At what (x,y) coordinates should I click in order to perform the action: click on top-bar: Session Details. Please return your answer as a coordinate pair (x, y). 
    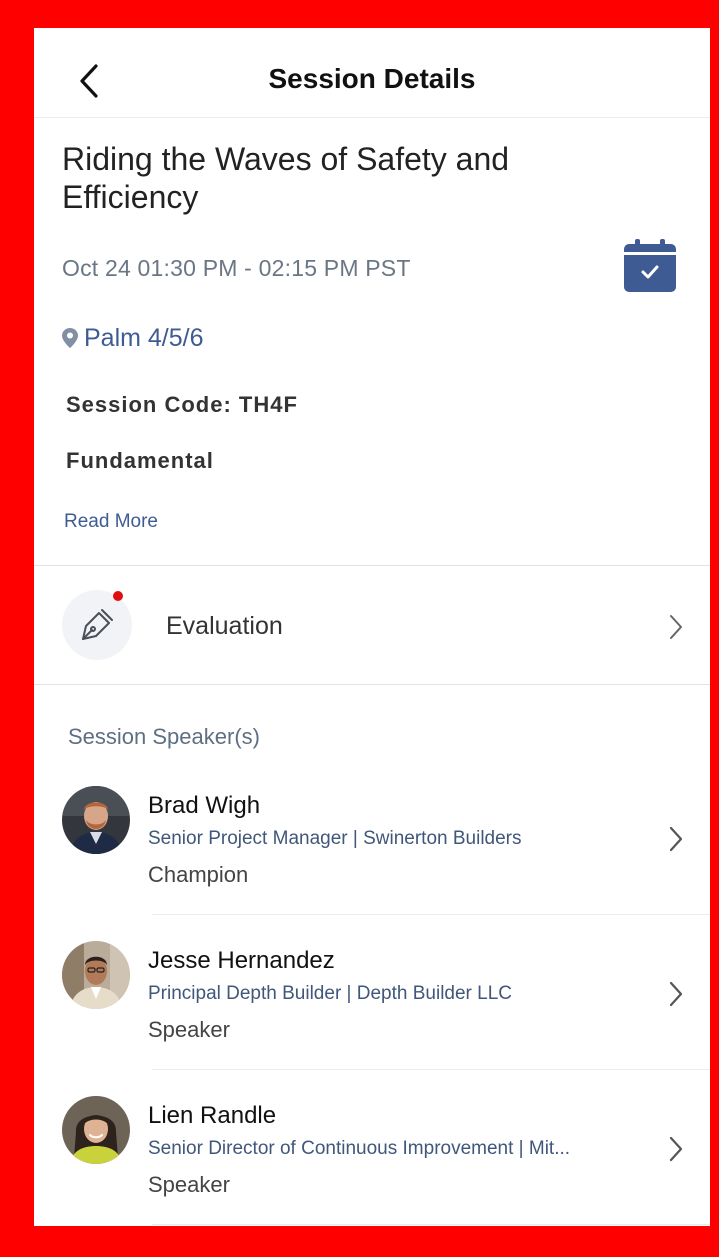
    Looking at the image, I should click on (372, 73).